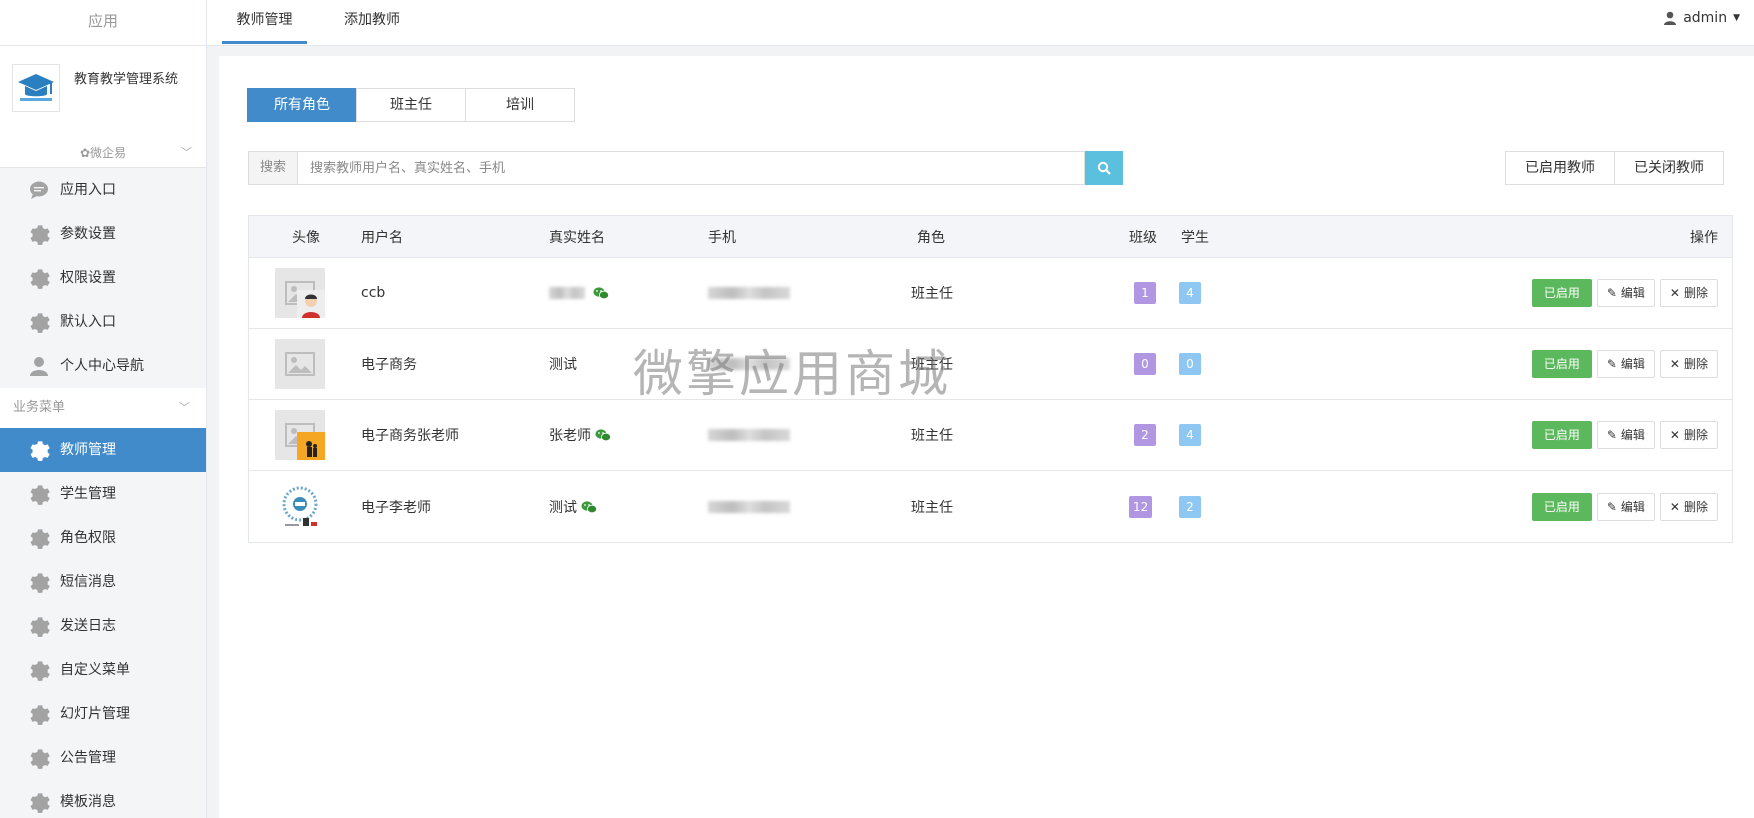 This screenshot has height=818, width=1754. I want to click on close-icon: ✕, so click(1674, 506).